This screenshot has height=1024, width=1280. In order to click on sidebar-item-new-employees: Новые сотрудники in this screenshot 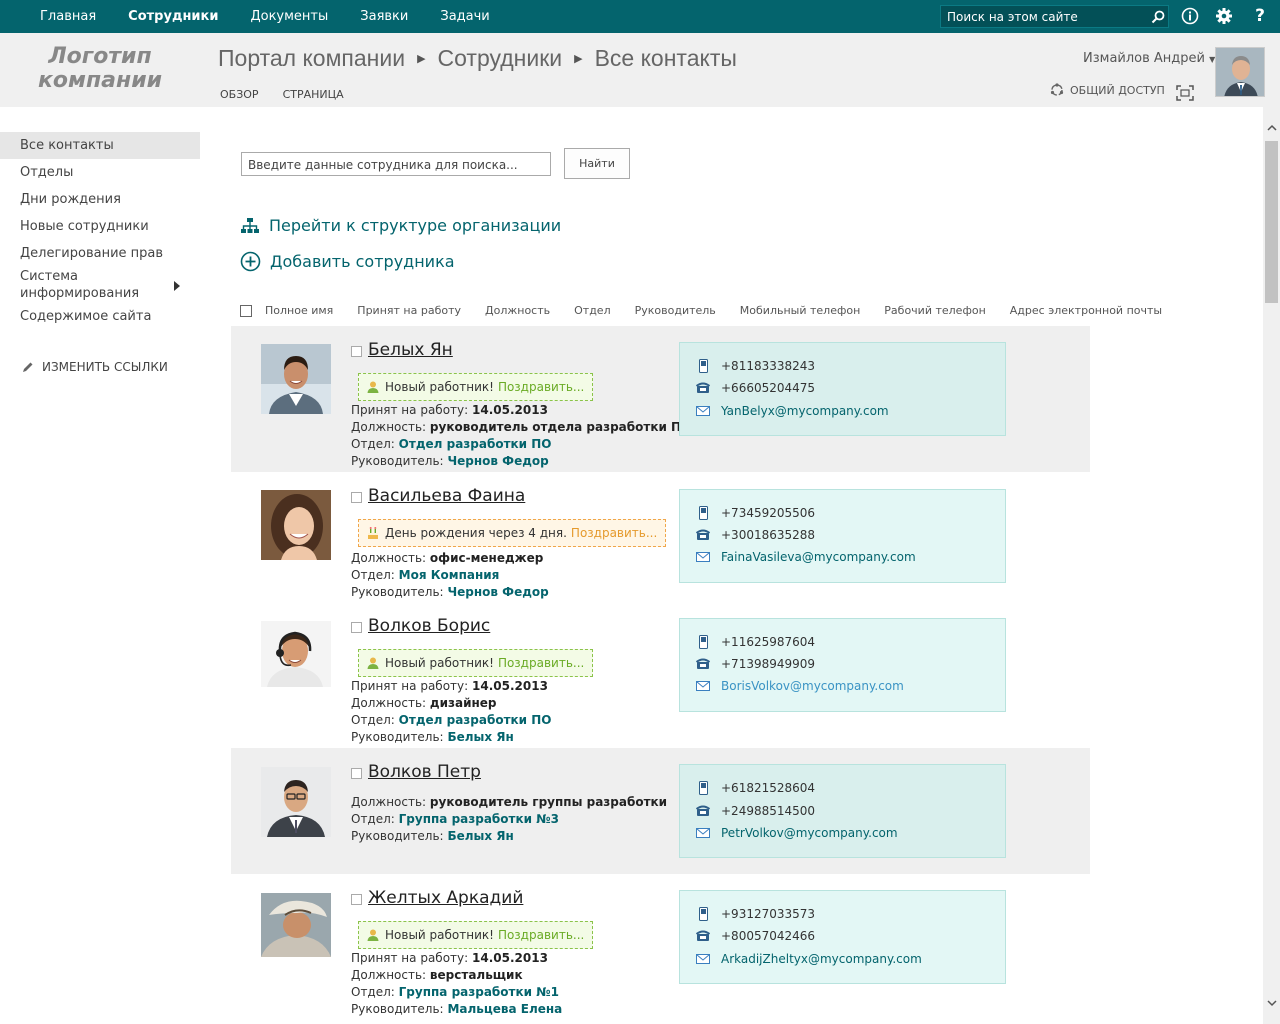, I will do `click(100, 226)`.